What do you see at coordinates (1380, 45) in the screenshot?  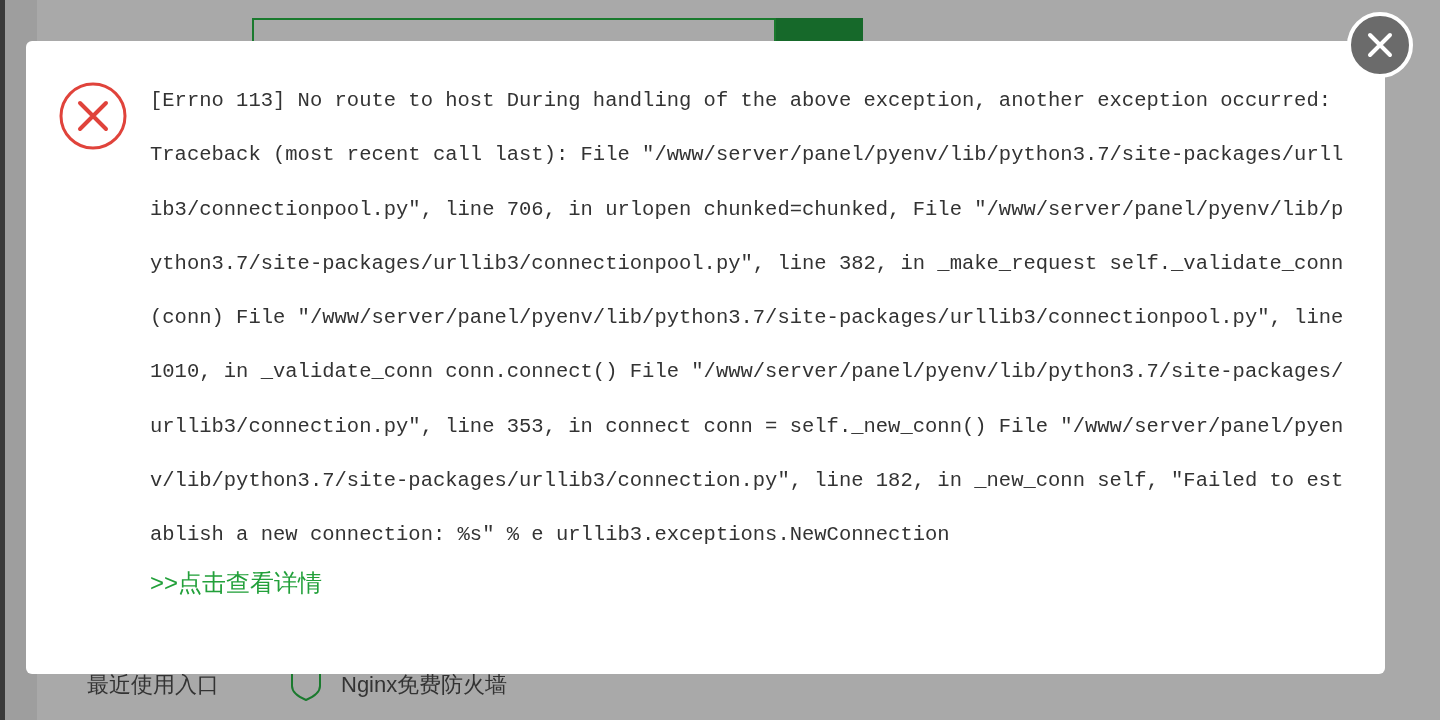 I see `close-icon` at bounding box center [1380, 45].